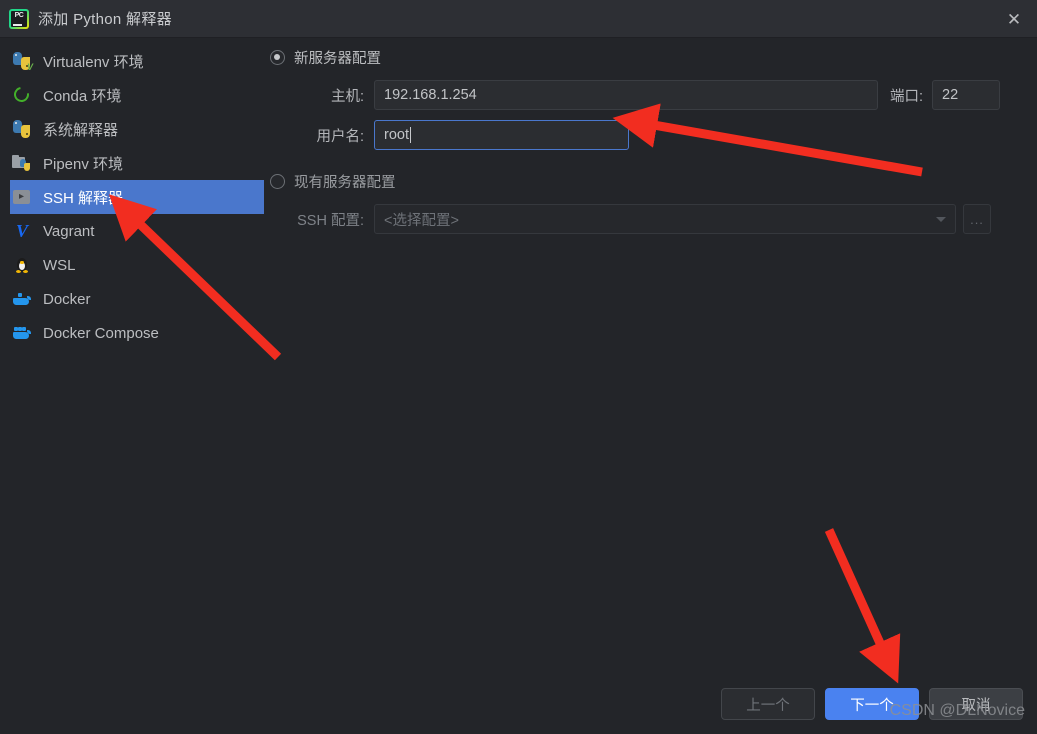 The image size is (1037, 734). What do you see at coordinates (67, 299) in the screenshot?
I see `sidebar-item-label: Docker` at bounding box center [67, 299].